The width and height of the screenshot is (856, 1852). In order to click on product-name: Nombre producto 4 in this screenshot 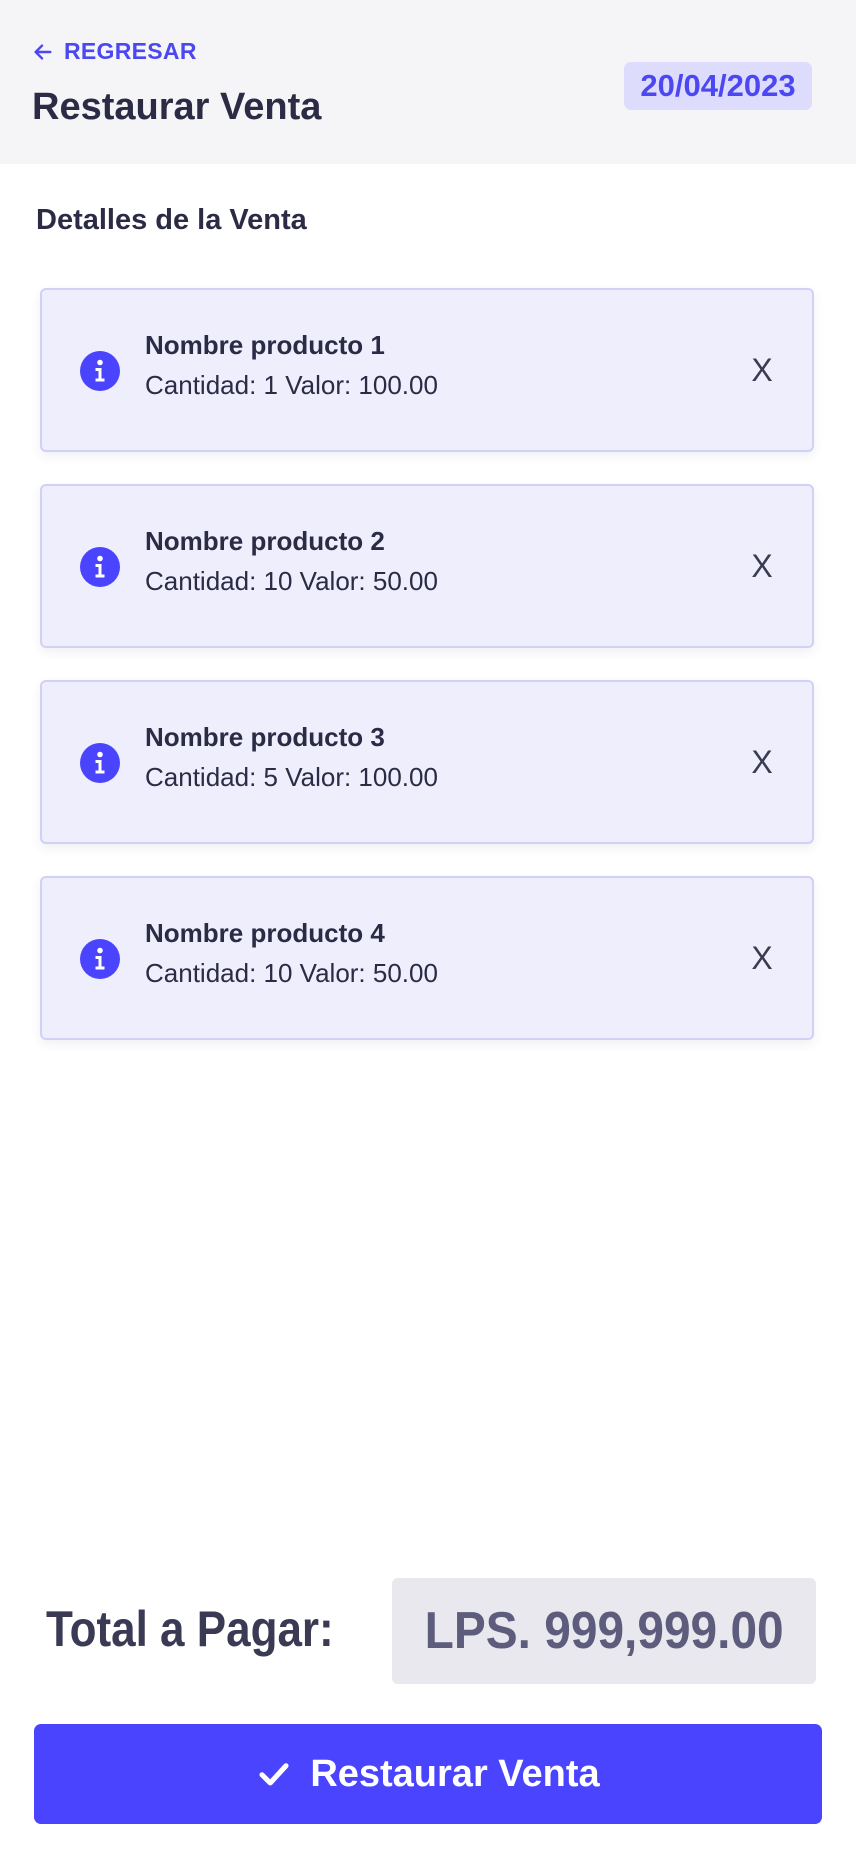, I will do `click(265, 933)`.